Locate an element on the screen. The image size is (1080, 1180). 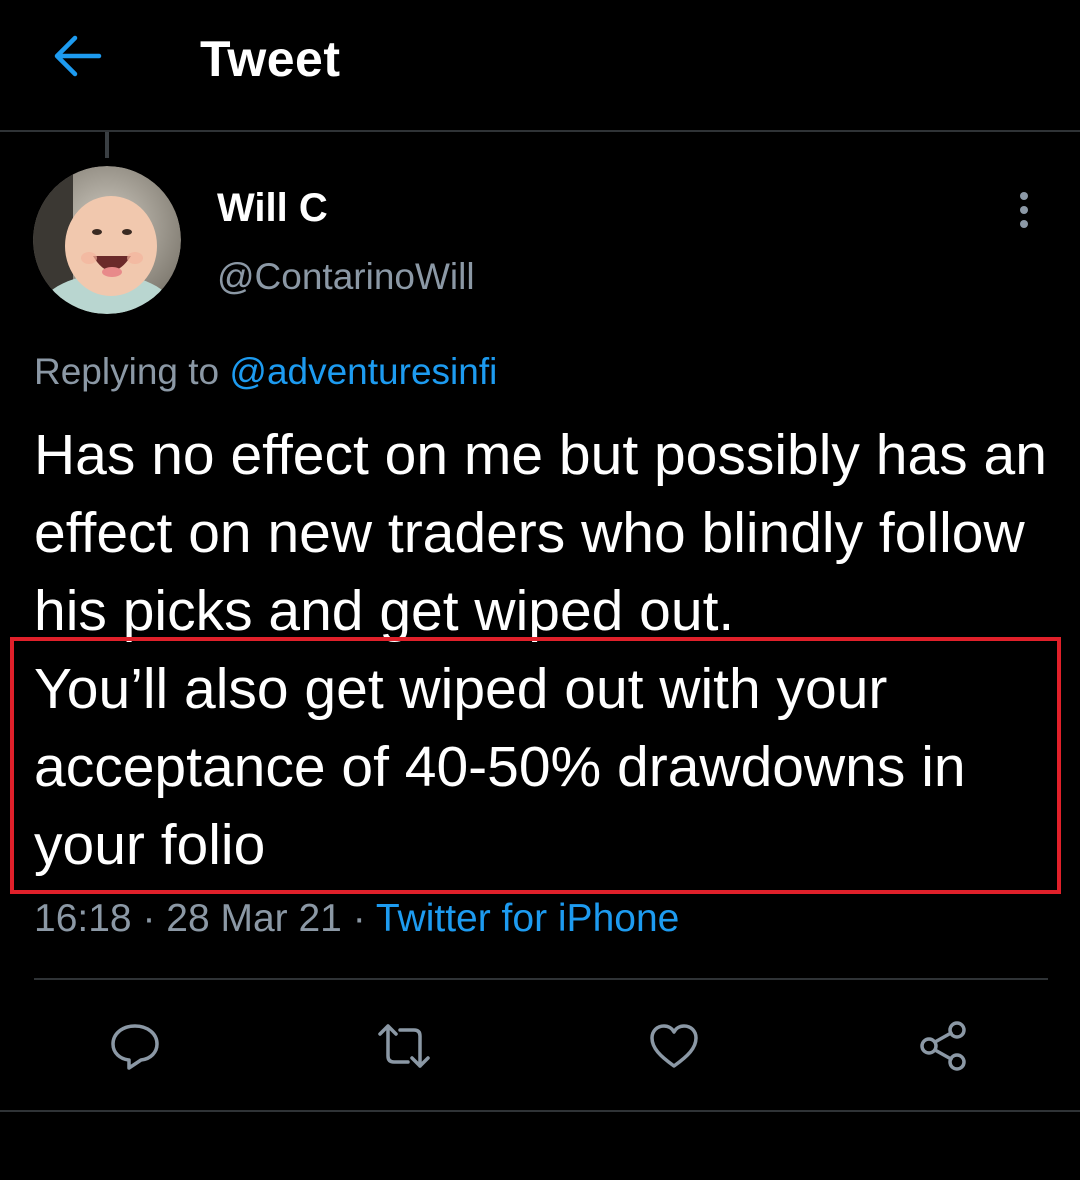
author-display-name: Will C is located at coordinates (272, 208).